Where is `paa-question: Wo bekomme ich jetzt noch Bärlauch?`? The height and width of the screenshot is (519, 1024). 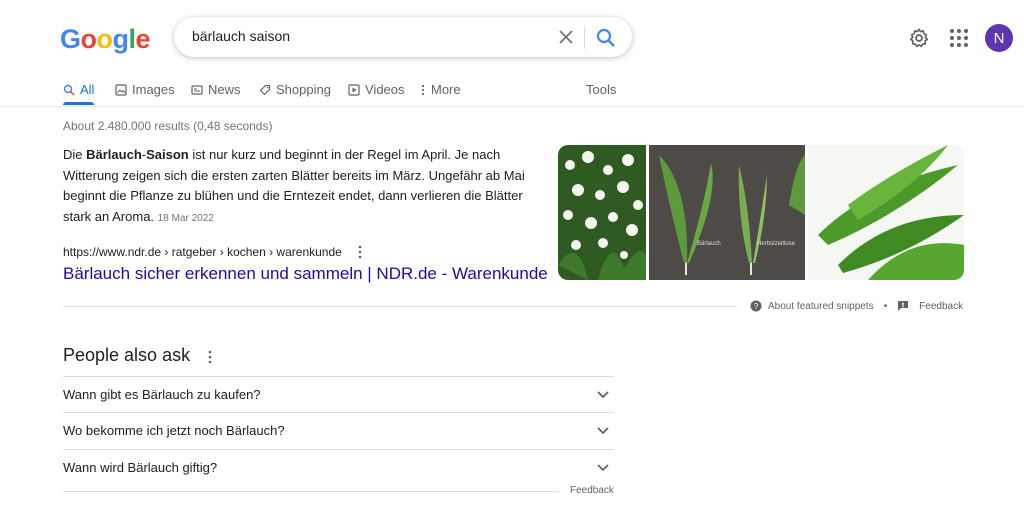
paa-question: Wo bekomme ich jetzt noch Bärlauch? is located at coordinates (338, 430).